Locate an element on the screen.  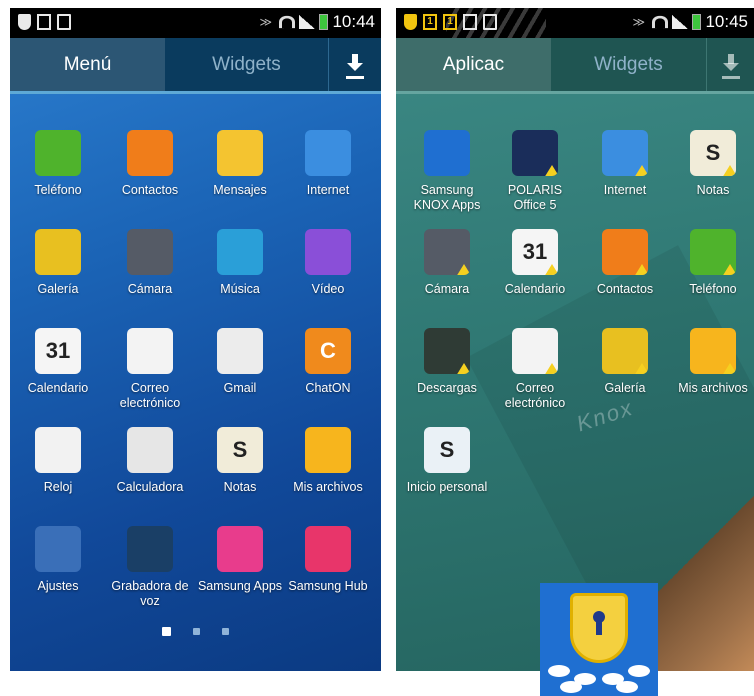
status-time: 10:44 is located at coordinates (353, 21).